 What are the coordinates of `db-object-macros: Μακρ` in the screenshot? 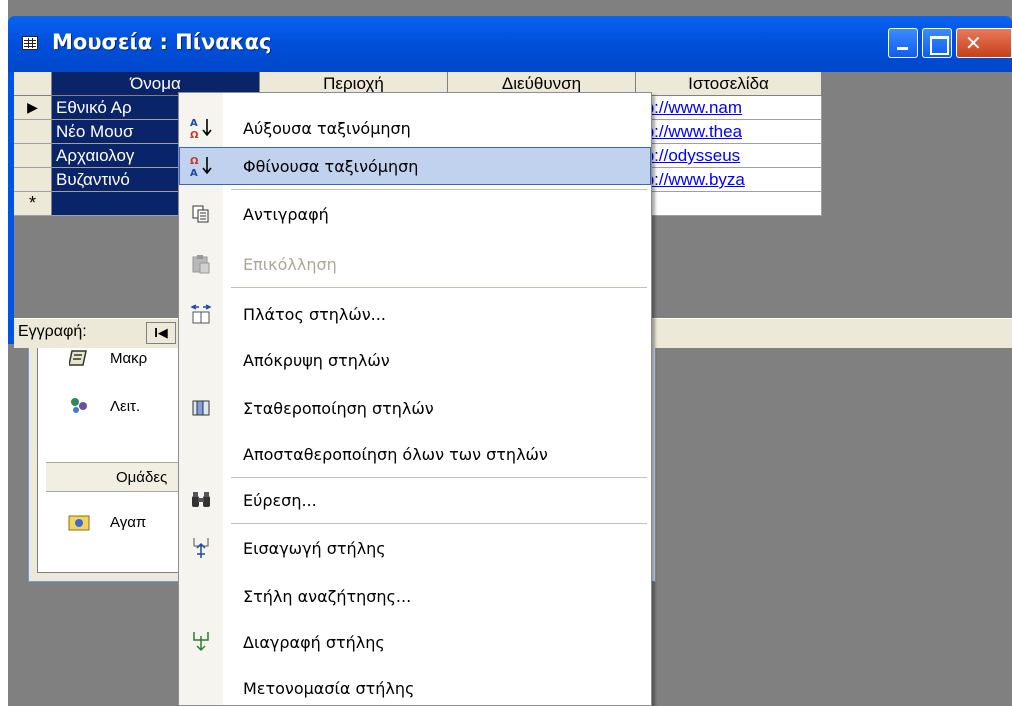 It's located at (107, 358).